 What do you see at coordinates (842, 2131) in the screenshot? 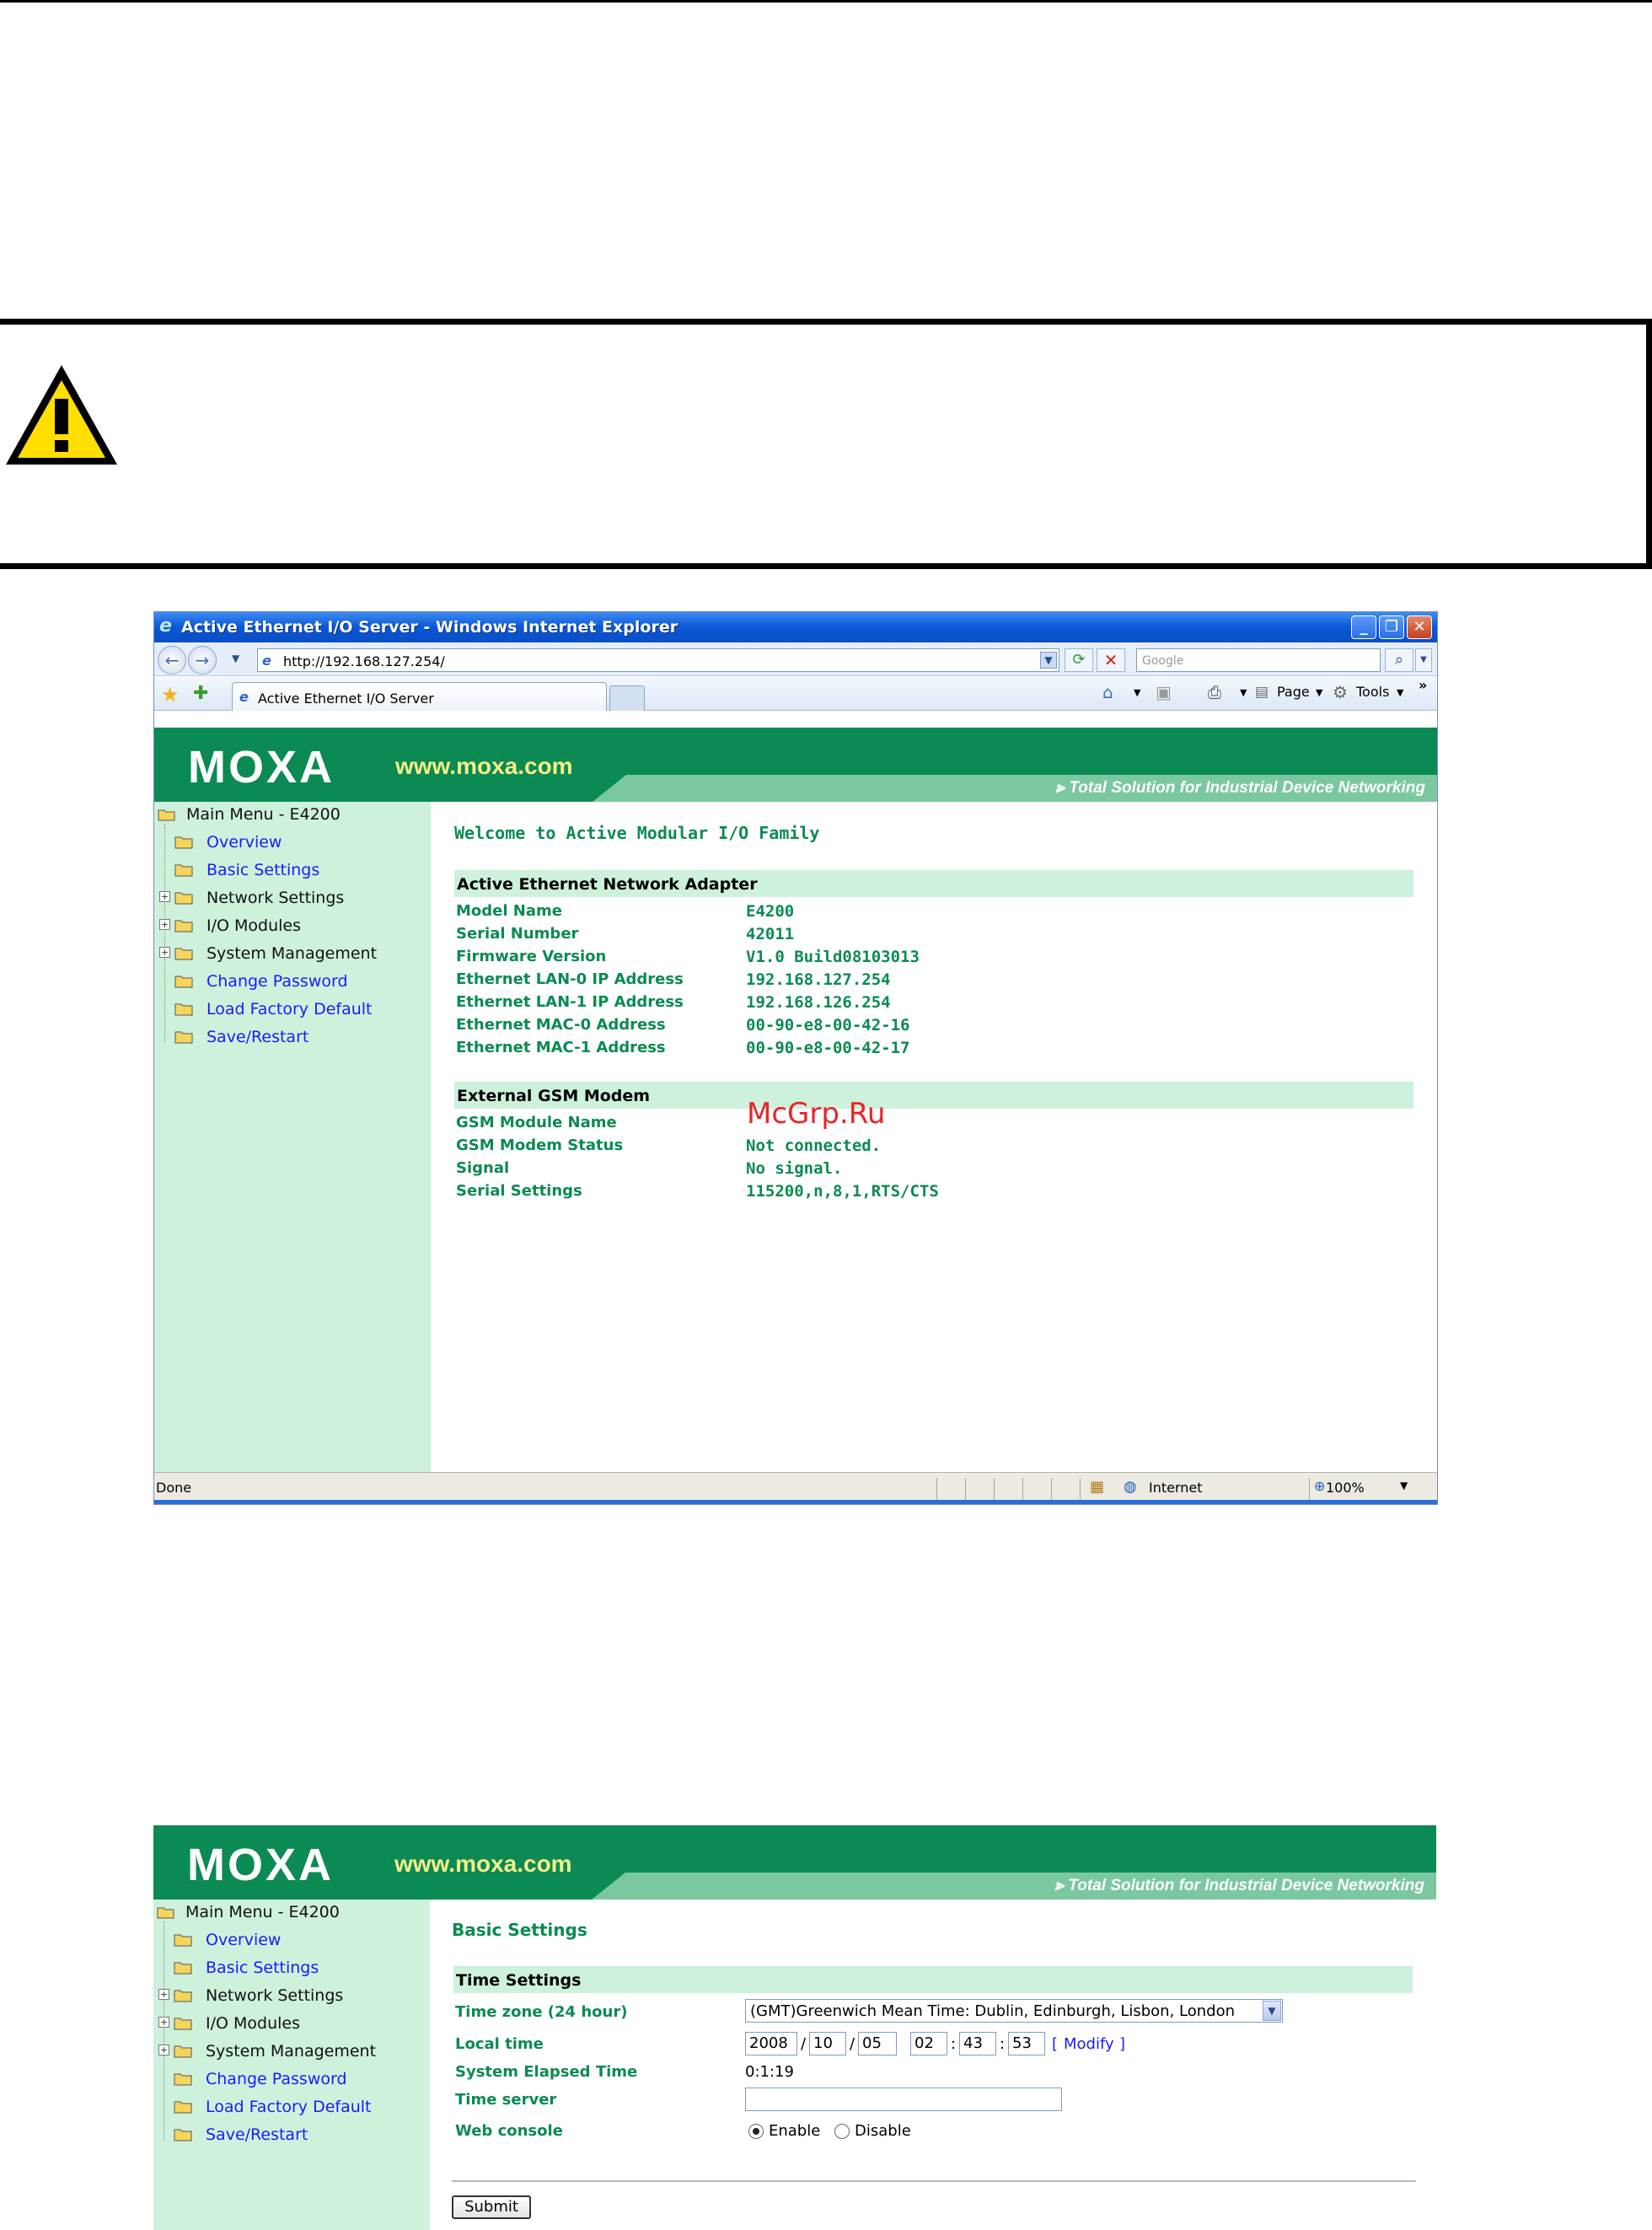
I see `disable-radio` at bounding box center [842, 2131].